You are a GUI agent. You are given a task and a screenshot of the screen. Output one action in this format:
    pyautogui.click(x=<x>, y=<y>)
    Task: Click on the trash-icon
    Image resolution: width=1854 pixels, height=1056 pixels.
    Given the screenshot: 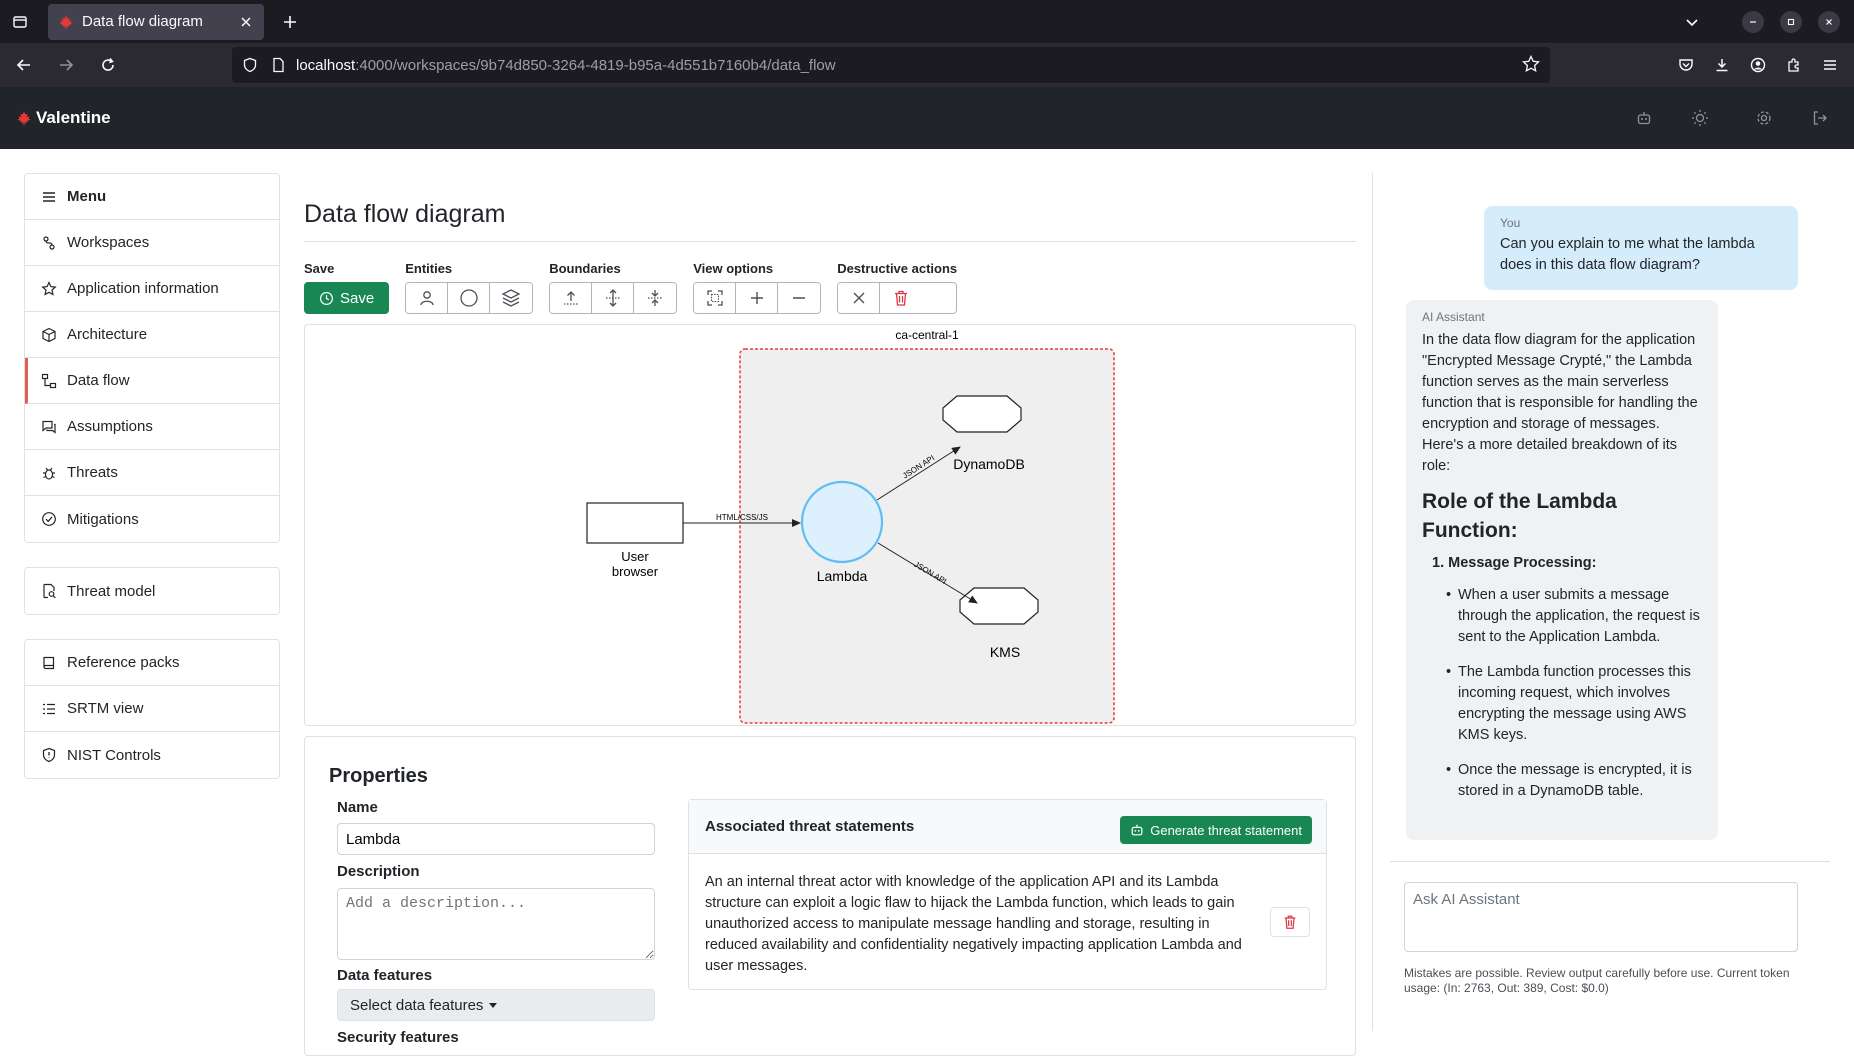 What is the action you would take?
    pyautogui.click(x=901, y=298)
    